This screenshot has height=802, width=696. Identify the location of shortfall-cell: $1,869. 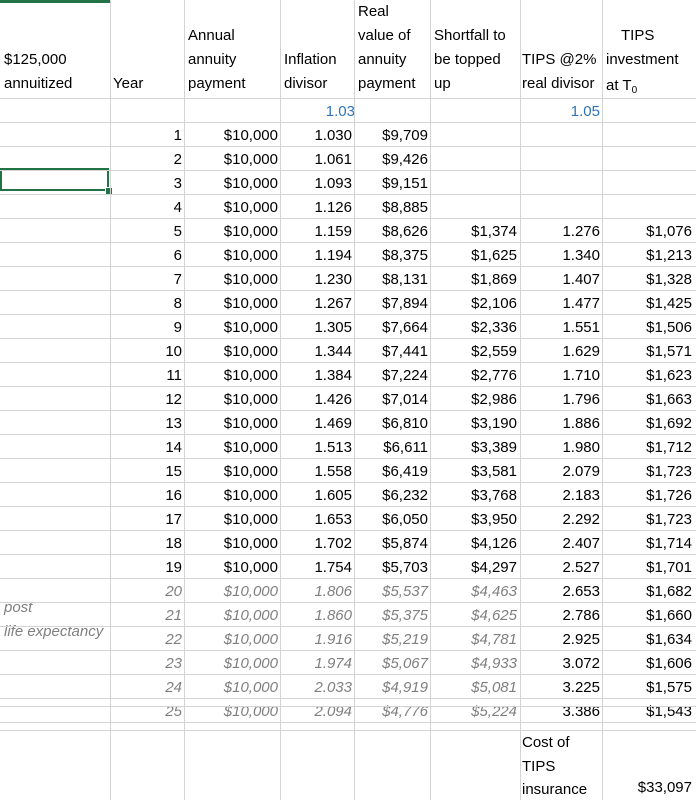
(474, 280).